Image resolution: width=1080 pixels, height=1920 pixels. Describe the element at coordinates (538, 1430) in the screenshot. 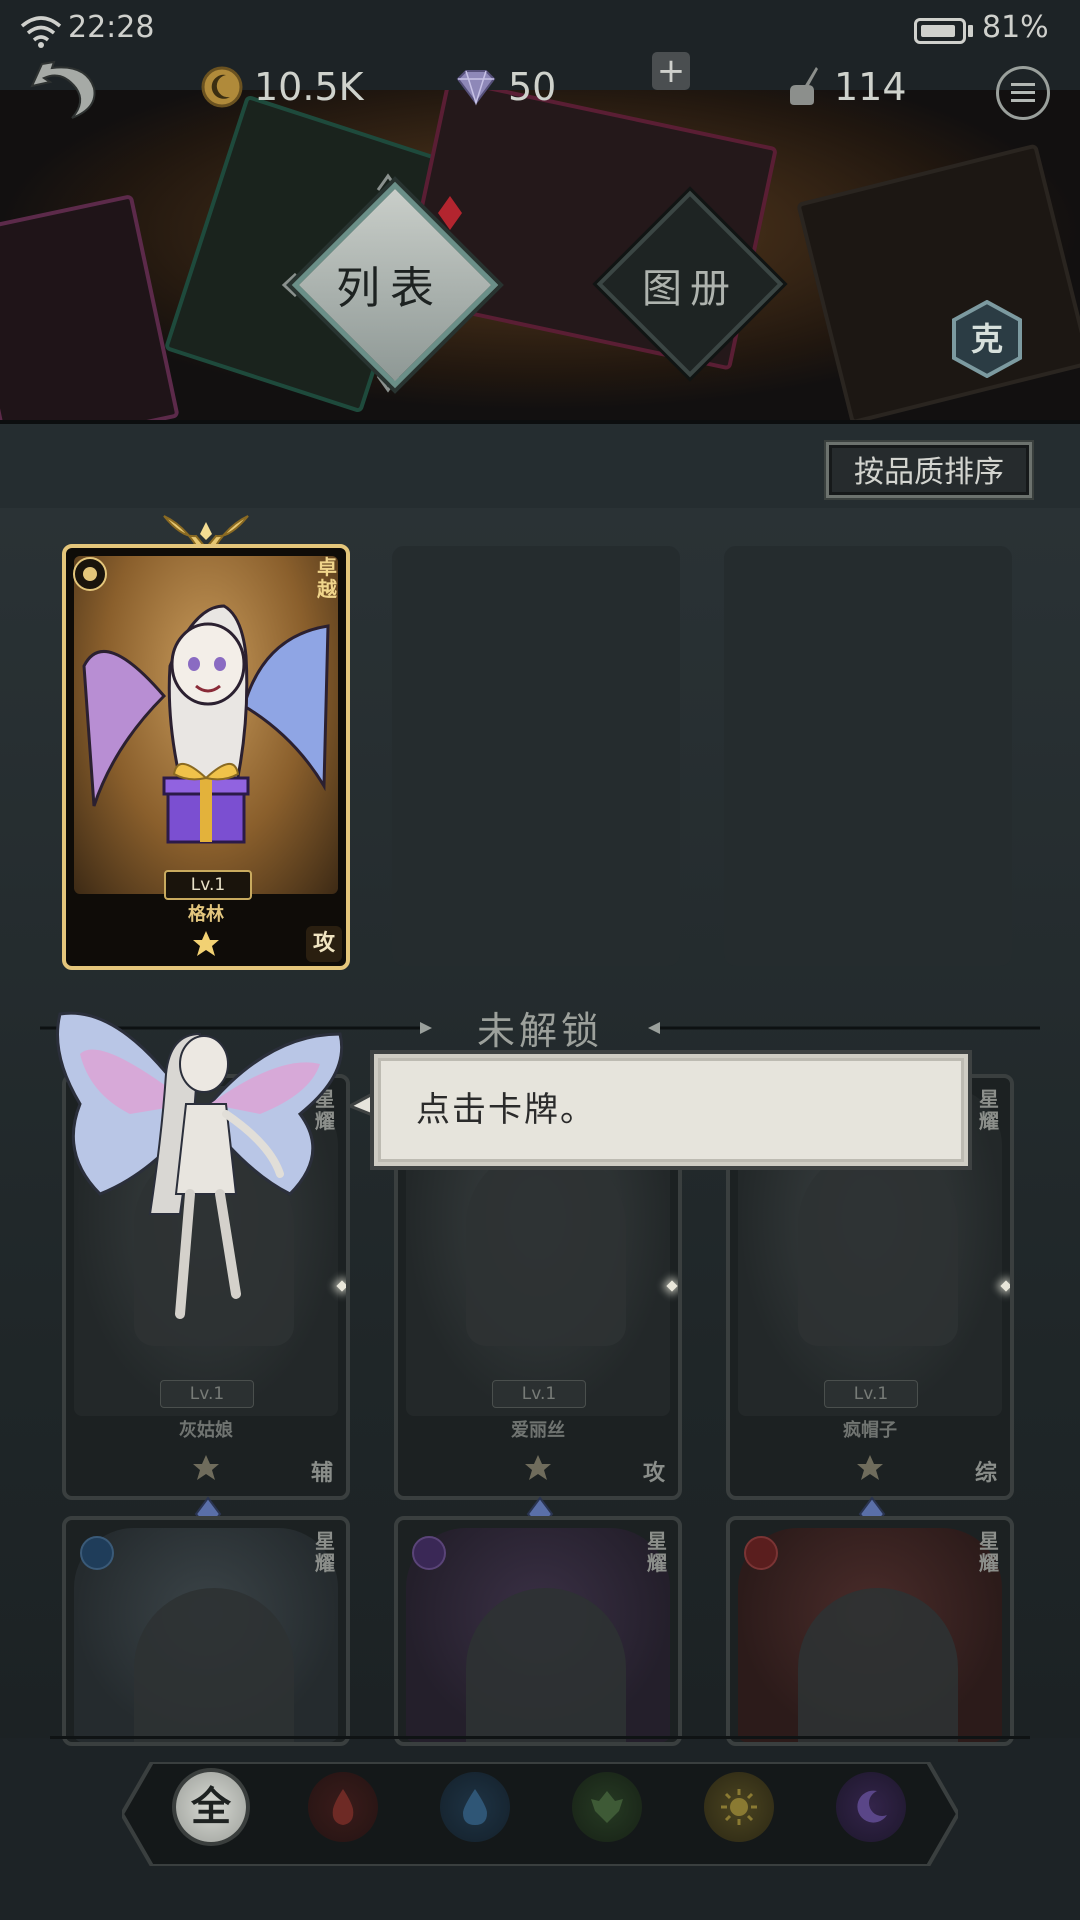

I see `card-name: 爱丽丝` at that location.